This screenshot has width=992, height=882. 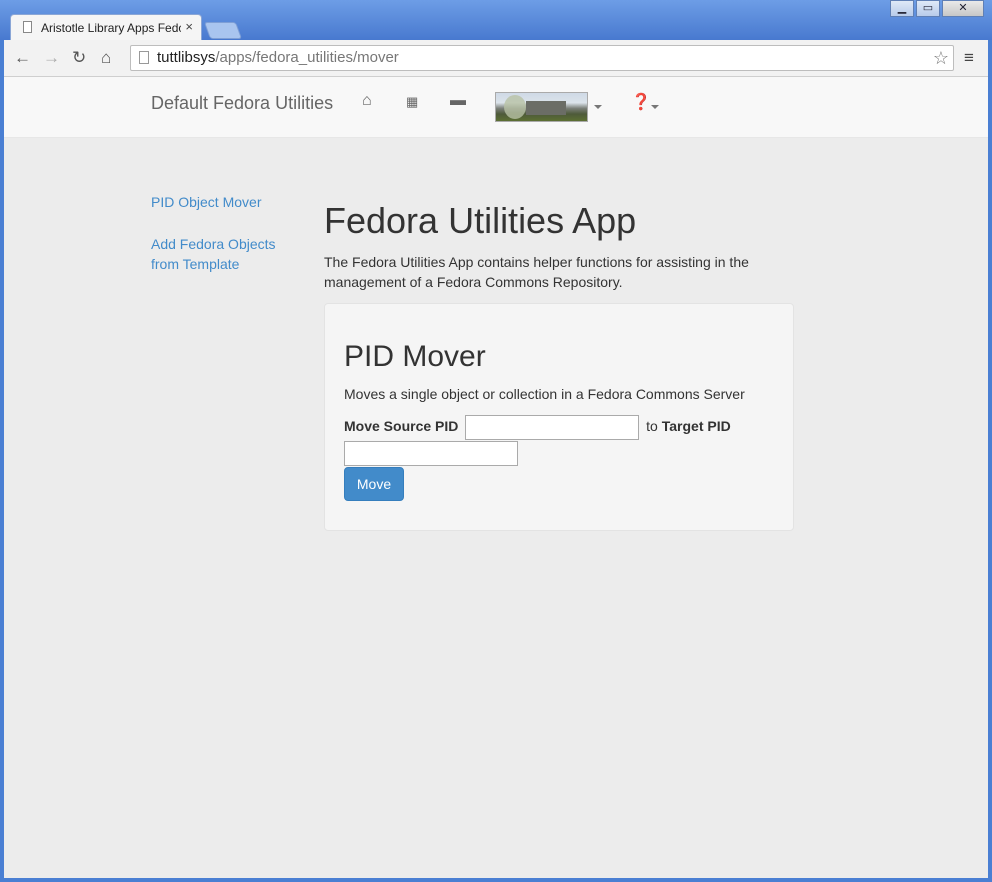 What do you see at coordinates (552, 427) in the screenshot?
I see `source-pid-input` at bounding box center [552, 427].